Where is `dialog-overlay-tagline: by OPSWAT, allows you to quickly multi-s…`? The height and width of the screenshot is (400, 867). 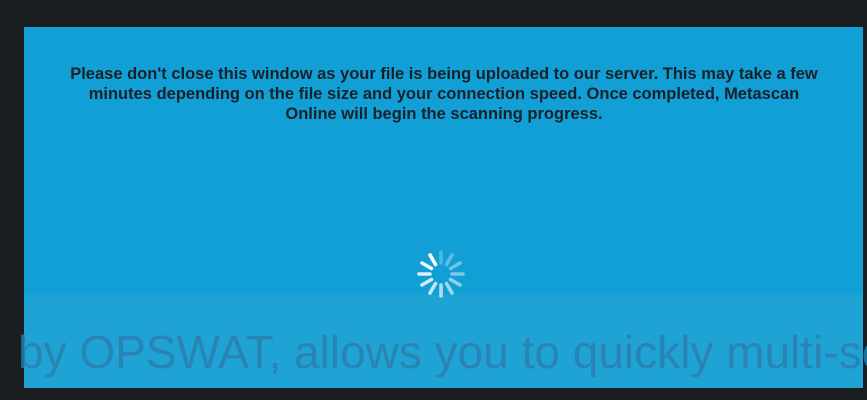 dialog-overlay-tagline: by OPSWAT, allows you to quickly multi-s… is located at coordinates (443, 352).